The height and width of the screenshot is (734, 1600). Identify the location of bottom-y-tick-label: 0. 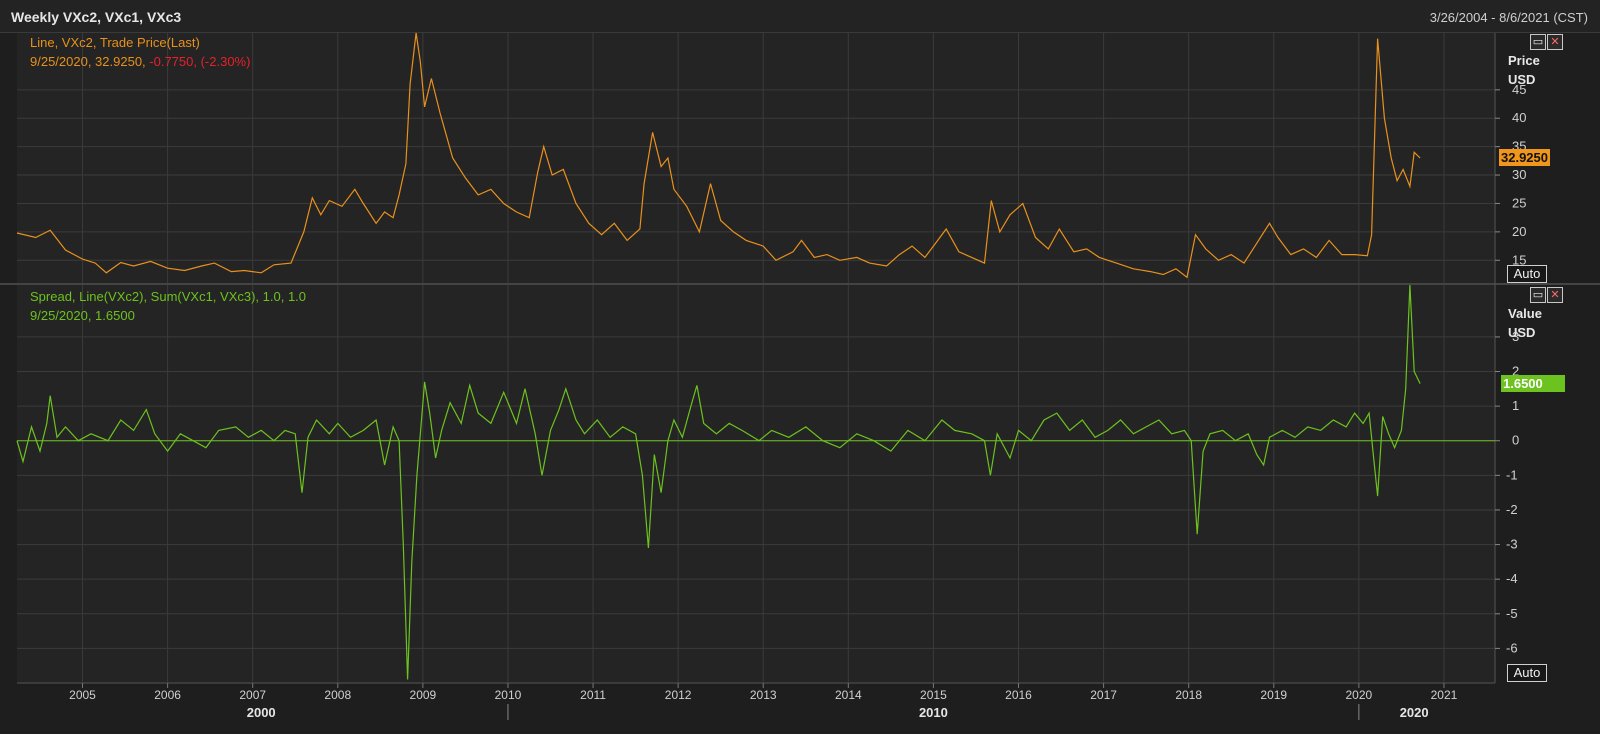
(1515, 440).